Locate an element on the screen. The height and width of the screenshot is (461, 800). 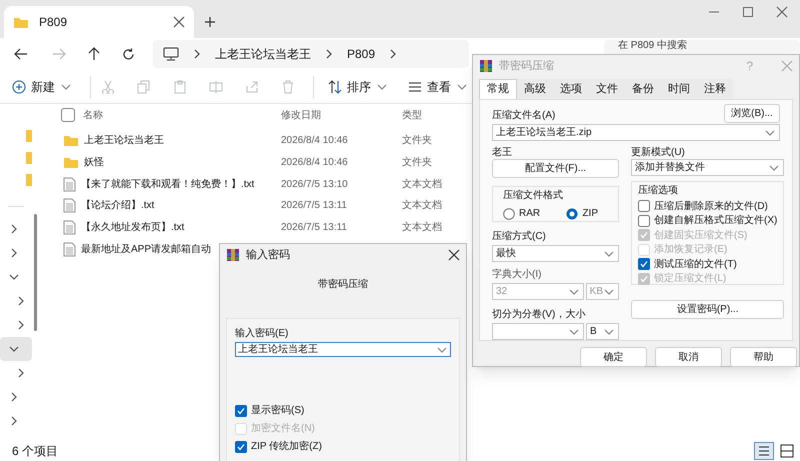
field-label: 压缩文件名(A) is located at coordinates (524, 115).